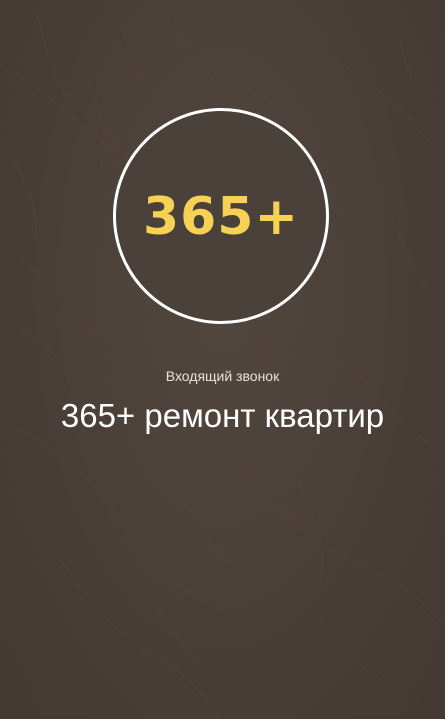 This screenshot has width=445, height=719. I want to click on company-logo: 365+, so click(221, 217).